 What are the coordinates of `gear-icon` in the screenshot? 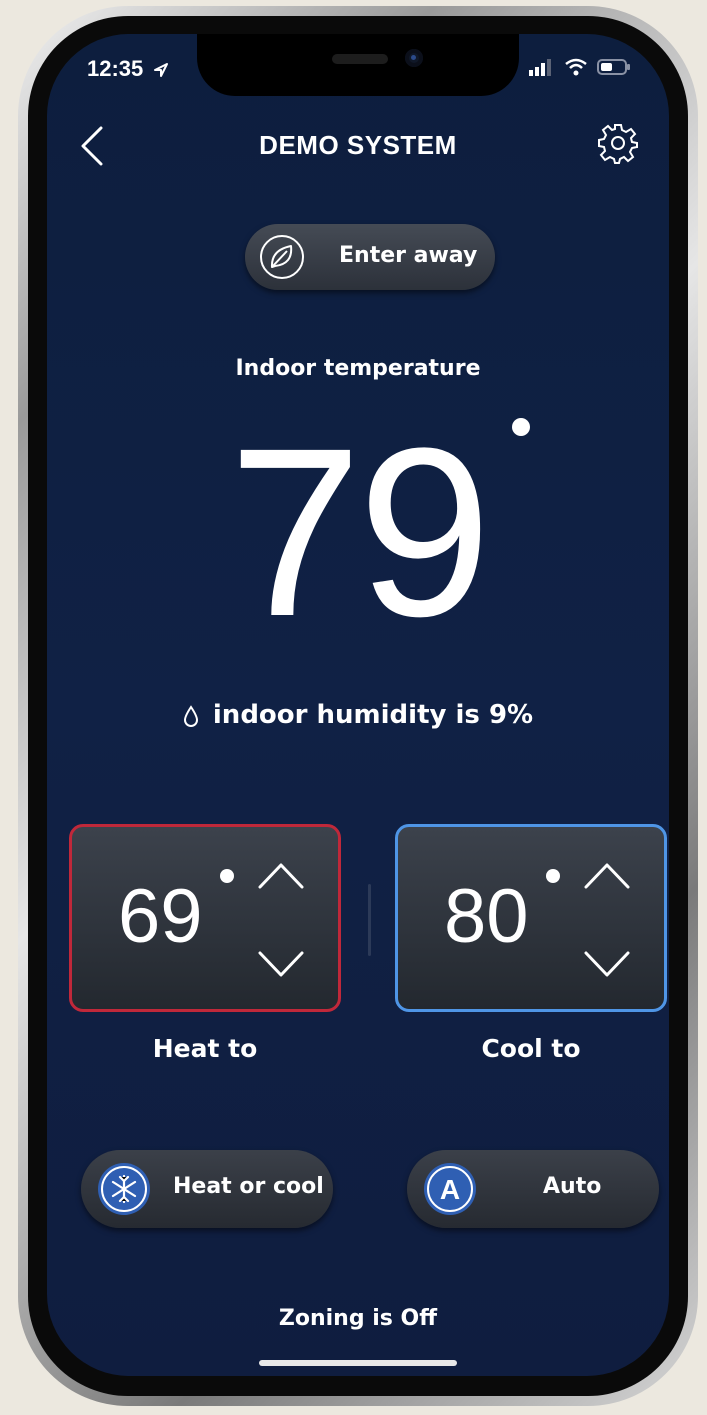 It's located at (618, 143).